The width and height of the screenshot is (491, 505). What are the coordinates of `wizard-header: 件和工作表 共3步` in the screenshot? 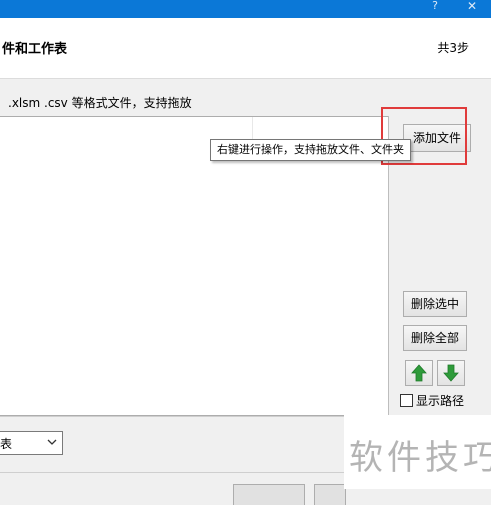 It's located at (245, 48).